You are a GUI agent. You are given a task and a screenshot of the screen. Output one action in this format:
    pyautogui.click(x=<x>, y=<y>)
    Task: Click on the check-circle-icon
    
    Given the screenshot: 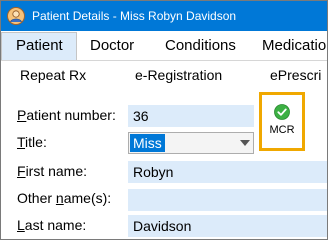 What is the action you would take?
    pyautogui.click(x=282, y=112)
    